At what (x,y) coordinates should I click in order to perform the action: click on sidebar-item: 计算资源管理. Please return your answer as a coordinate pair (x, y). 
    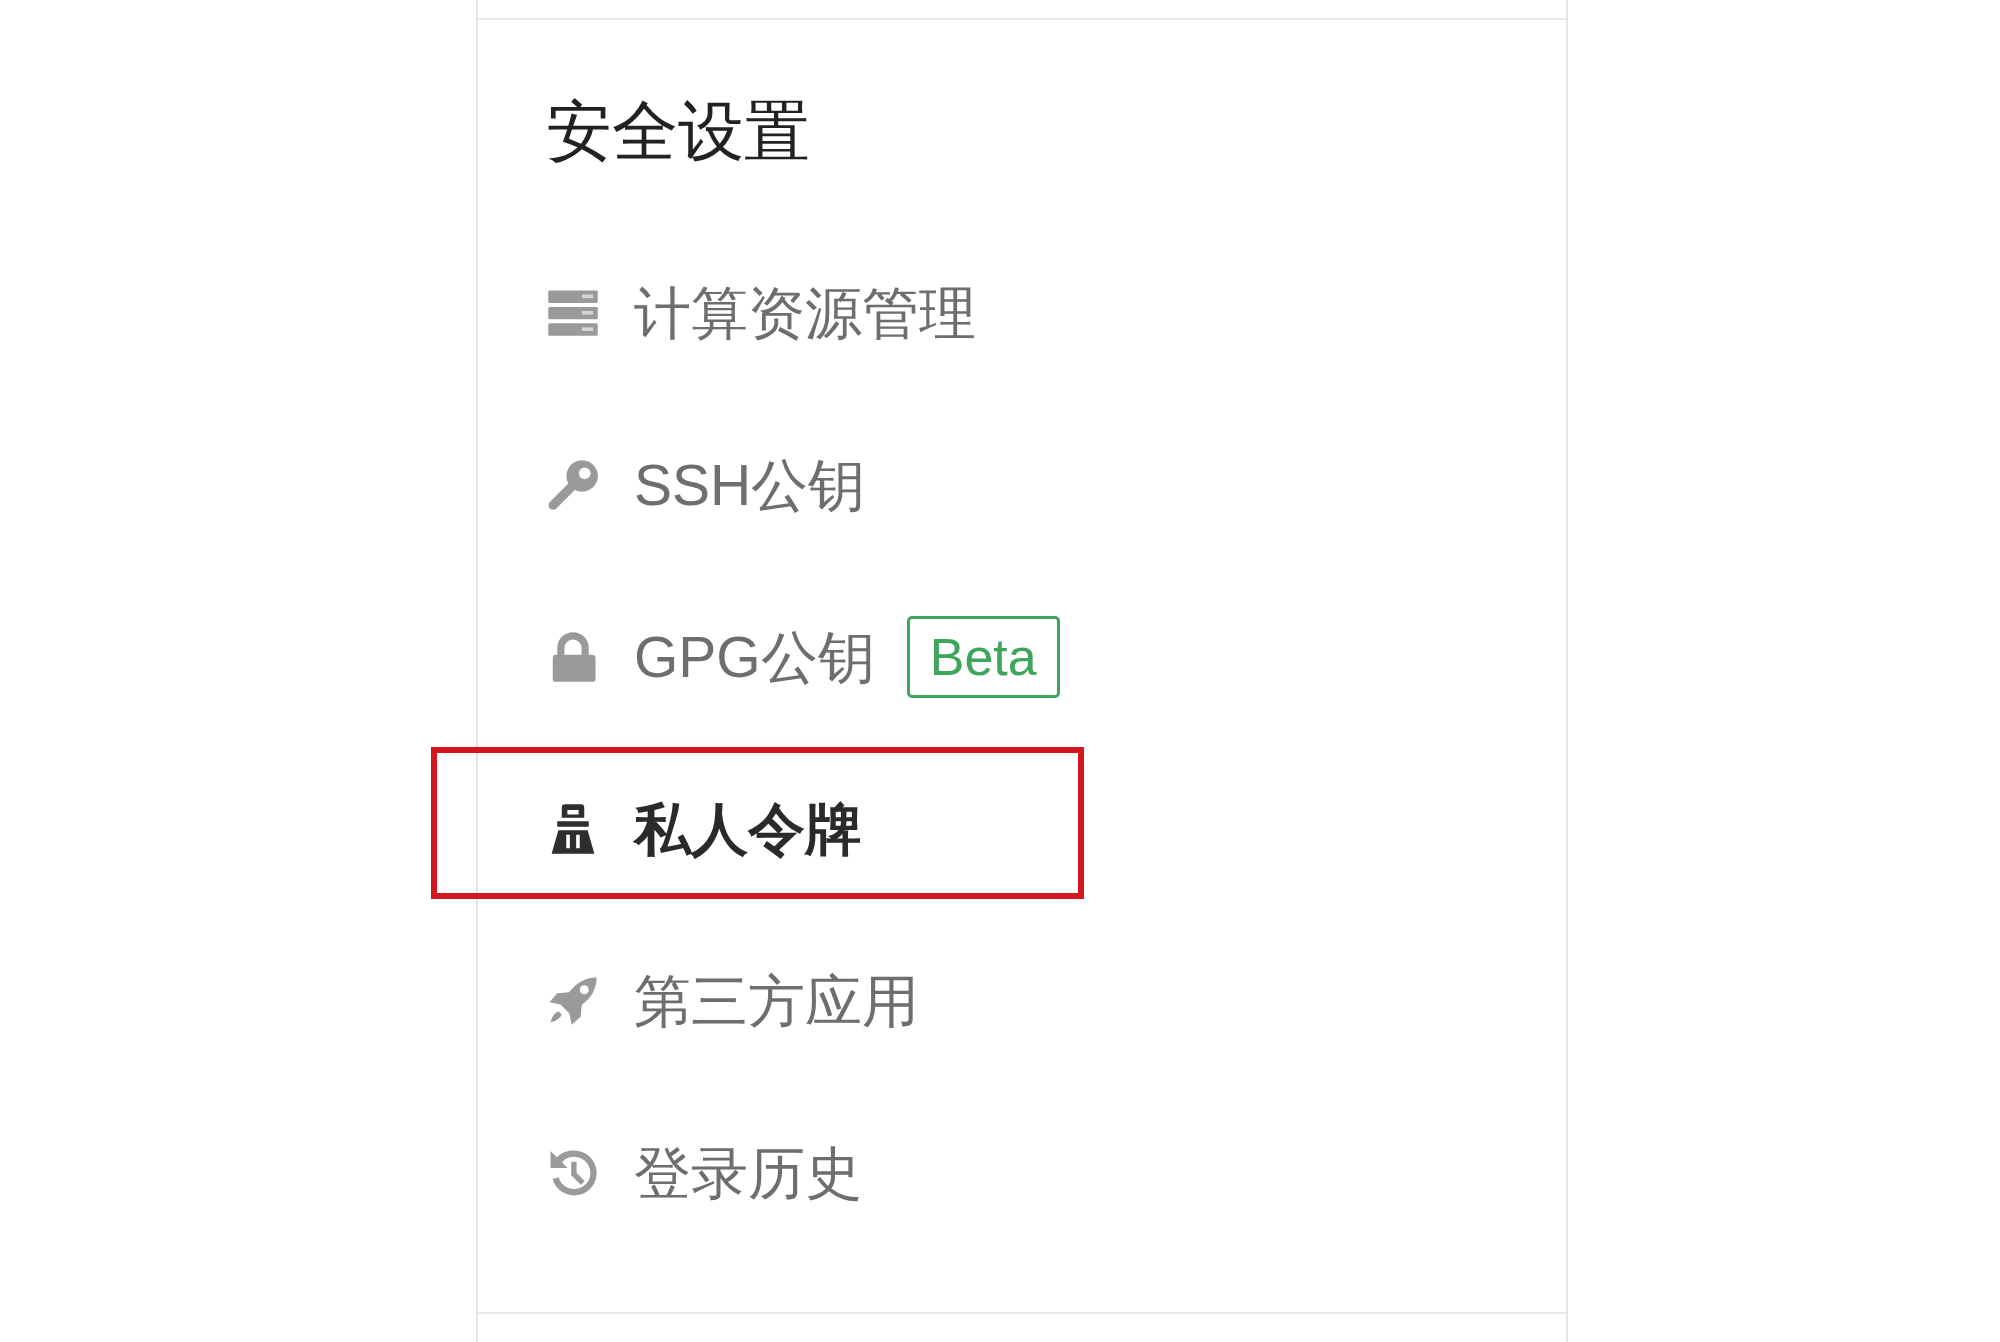
    Looking at the image, I should click on (761, 313).